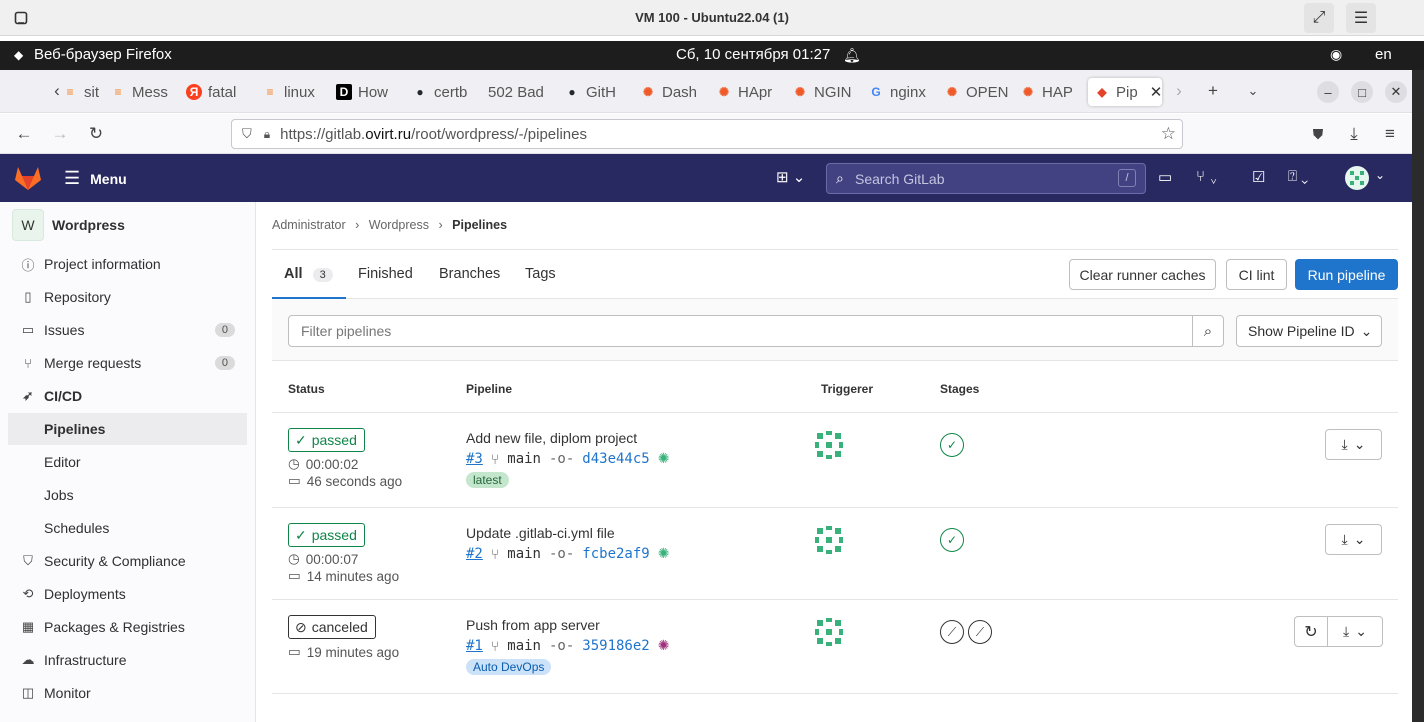 The height and width of the screenshot is (722, 1424). Describe the element at coordinates (127, 396) in the screenshot. I see `sidebar-item: ➶ CI/CD` at that location.